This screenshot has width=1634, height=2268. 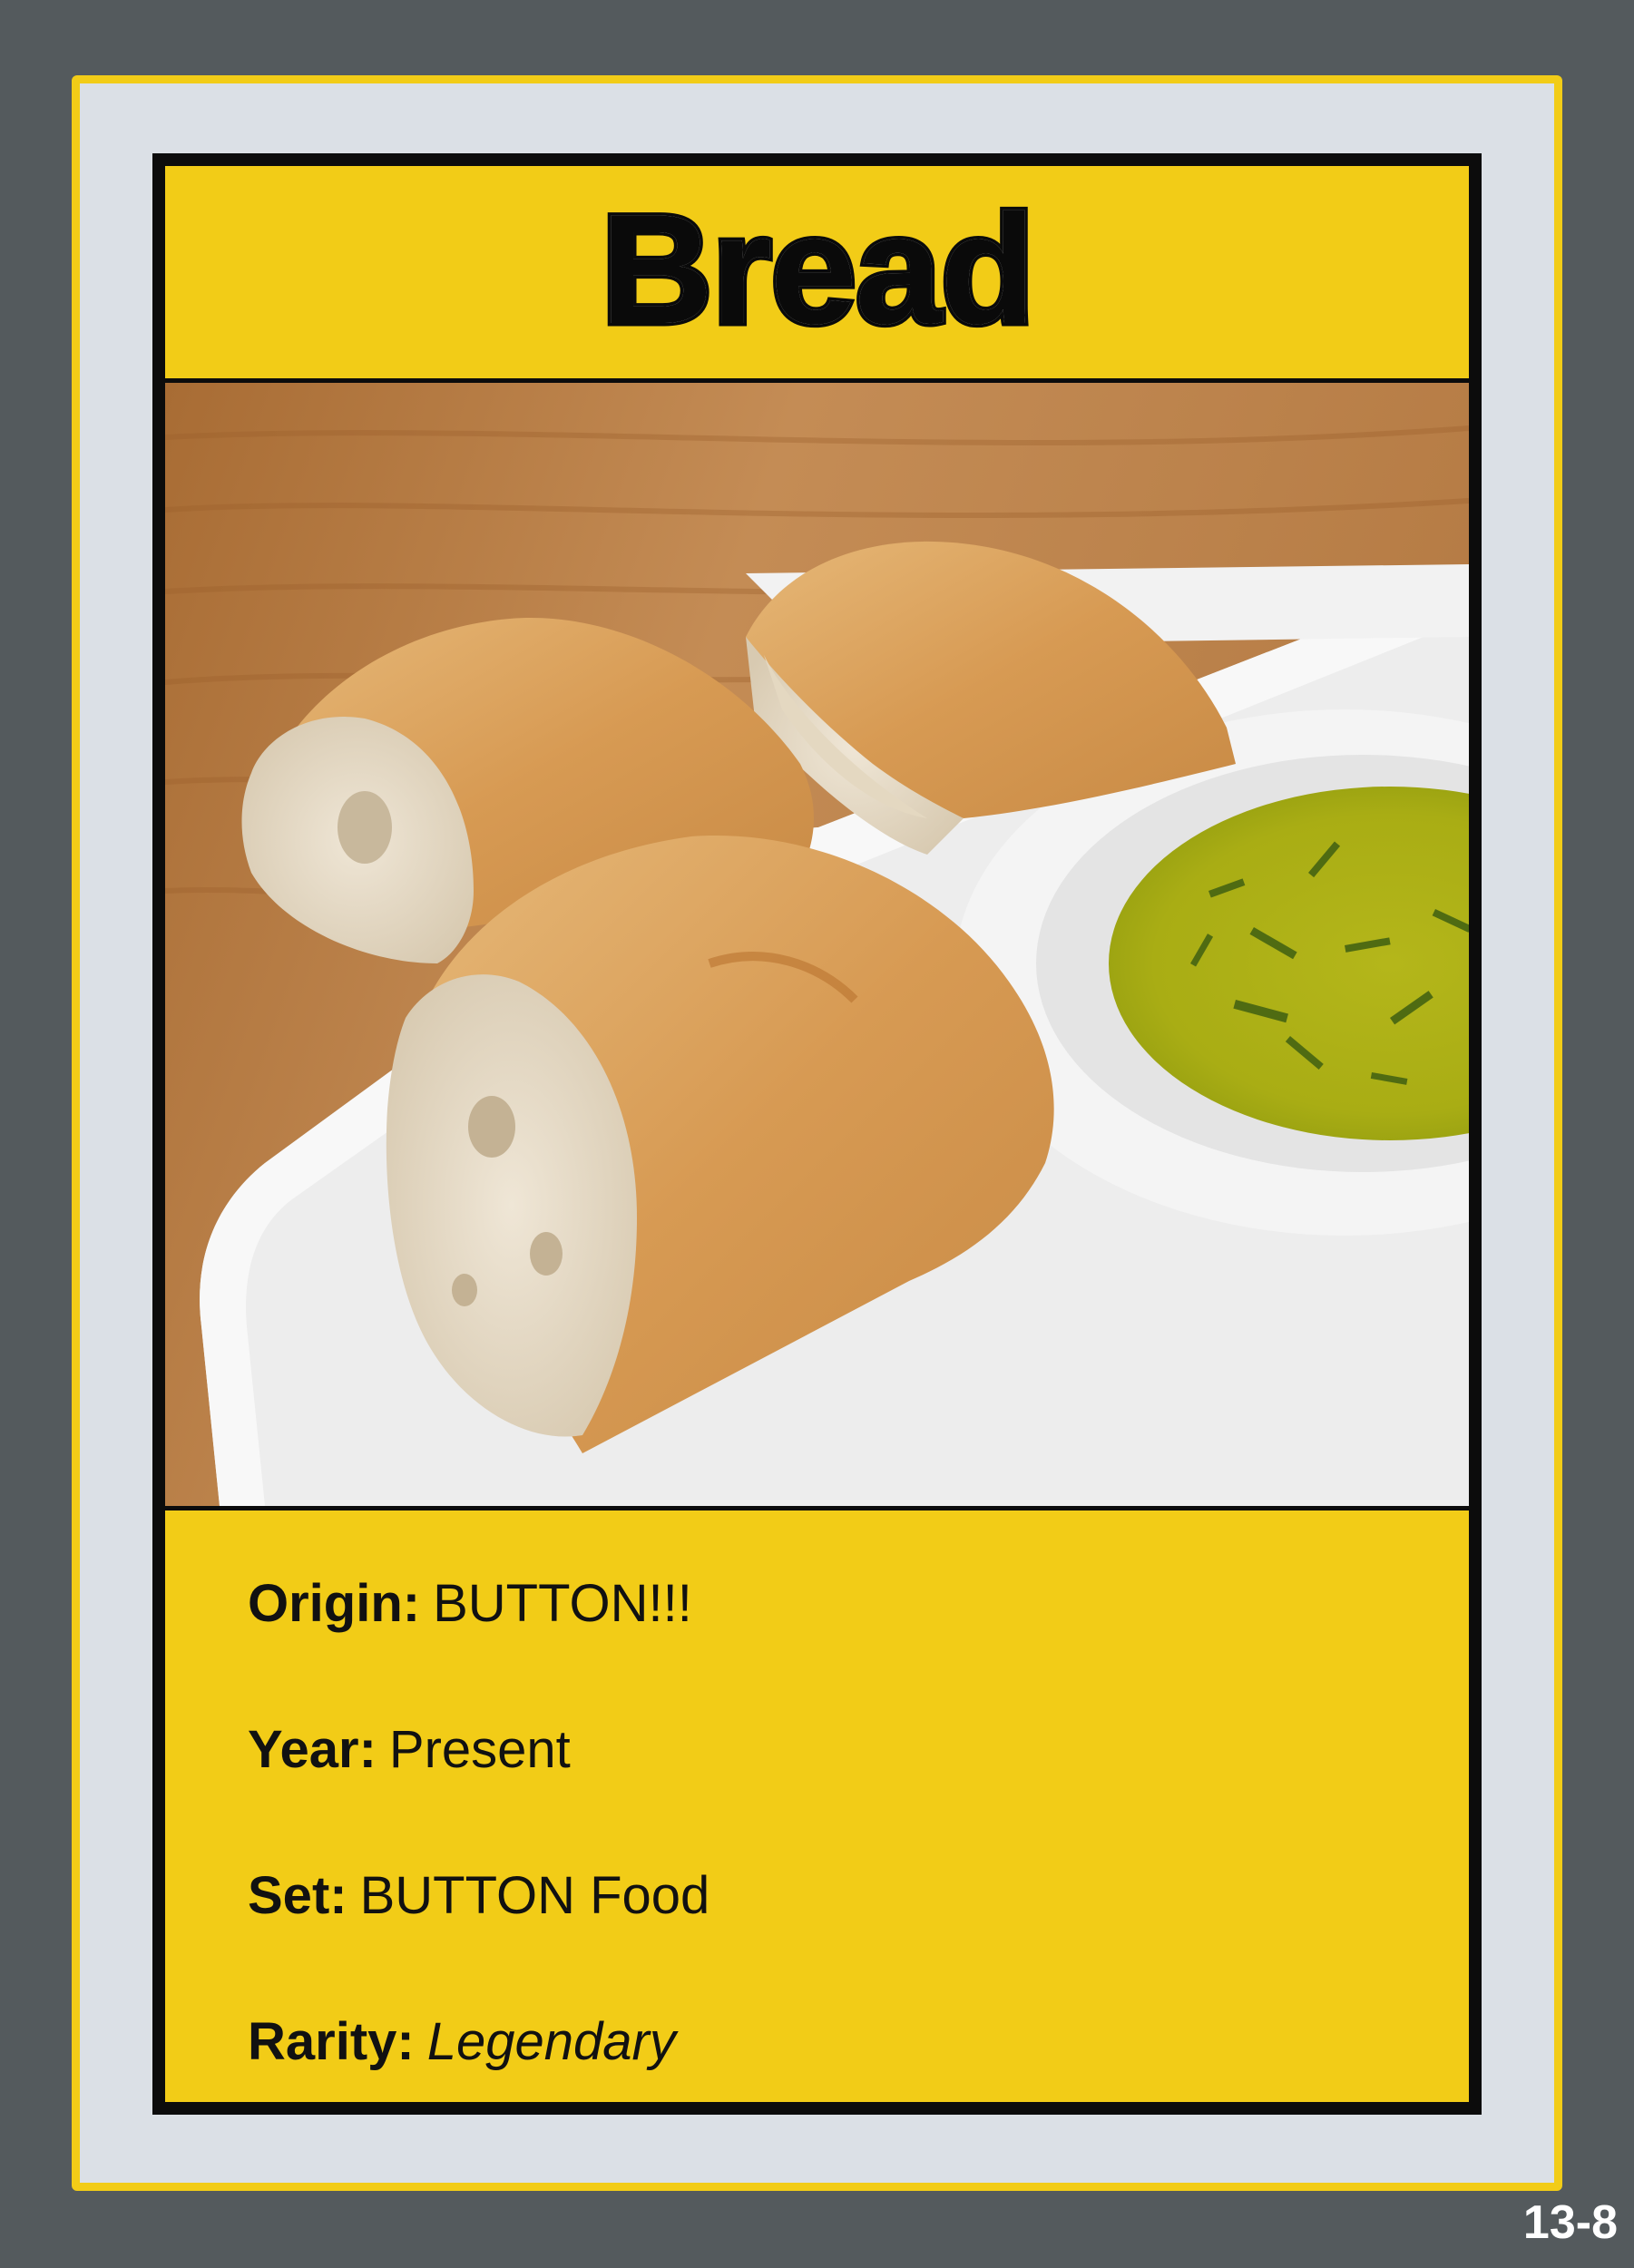 I want to click on stat-rarity-value: Legendary, so click(x=551, y=2042).